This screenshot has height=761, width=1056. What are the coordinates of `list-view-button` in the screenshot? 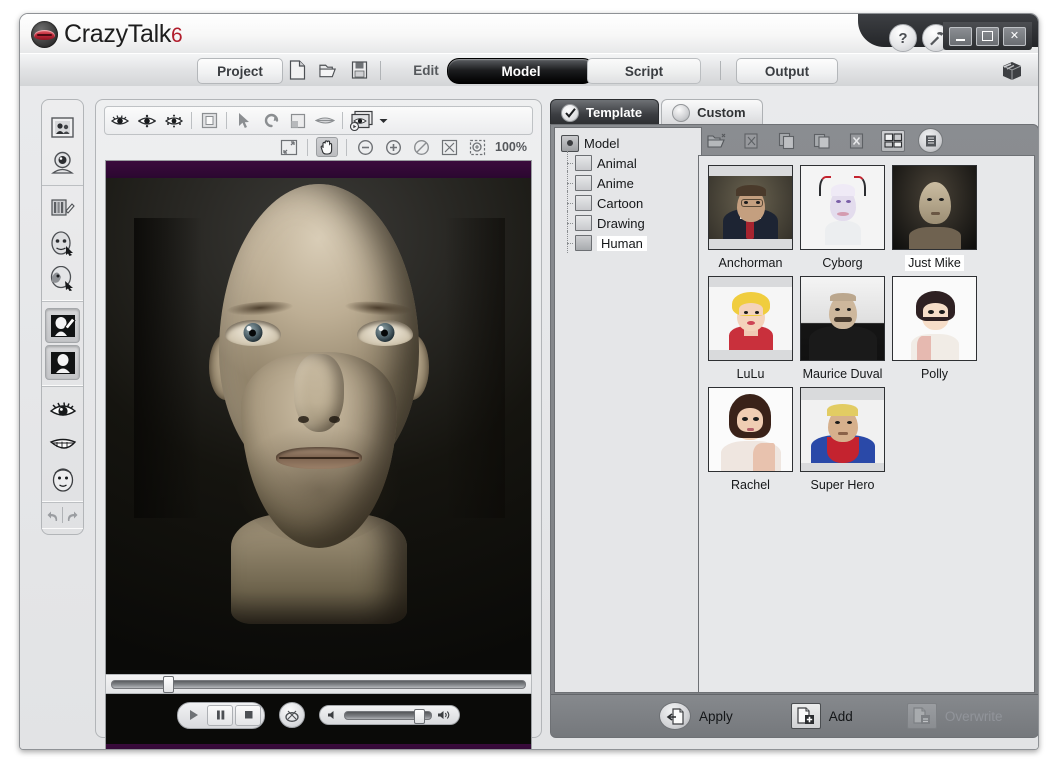 It's located at (930, 140).